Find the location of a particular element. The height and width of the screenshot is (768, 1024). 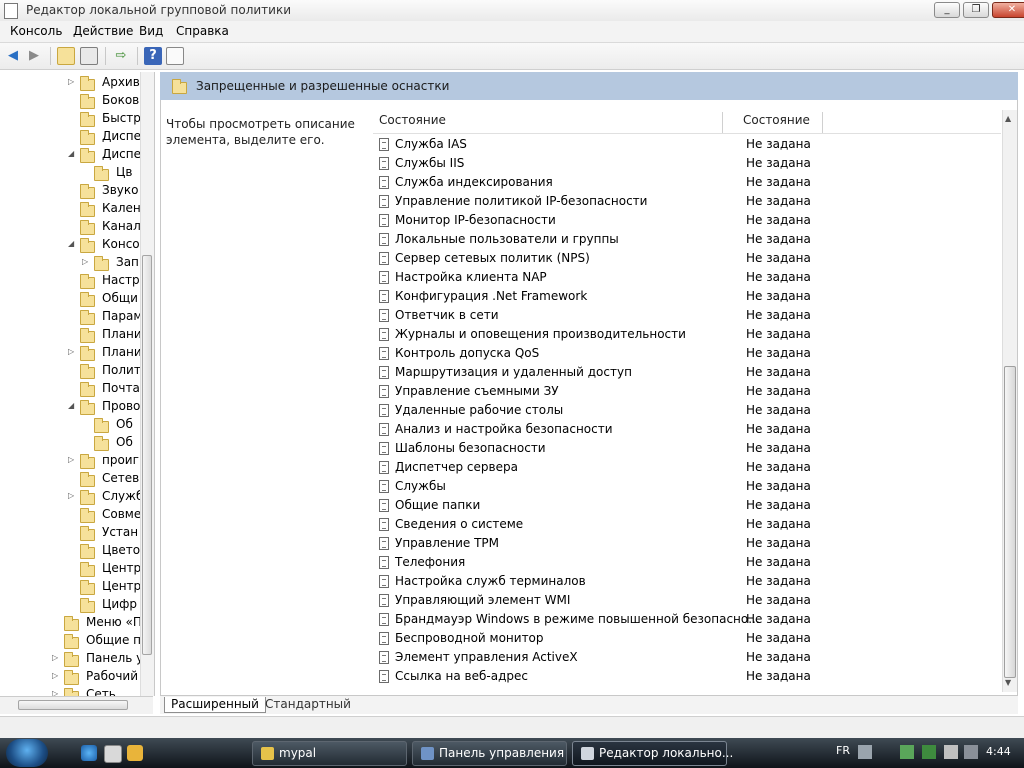

setting-name: Управляющий элемент WMI is located at coordinates (482, 600).